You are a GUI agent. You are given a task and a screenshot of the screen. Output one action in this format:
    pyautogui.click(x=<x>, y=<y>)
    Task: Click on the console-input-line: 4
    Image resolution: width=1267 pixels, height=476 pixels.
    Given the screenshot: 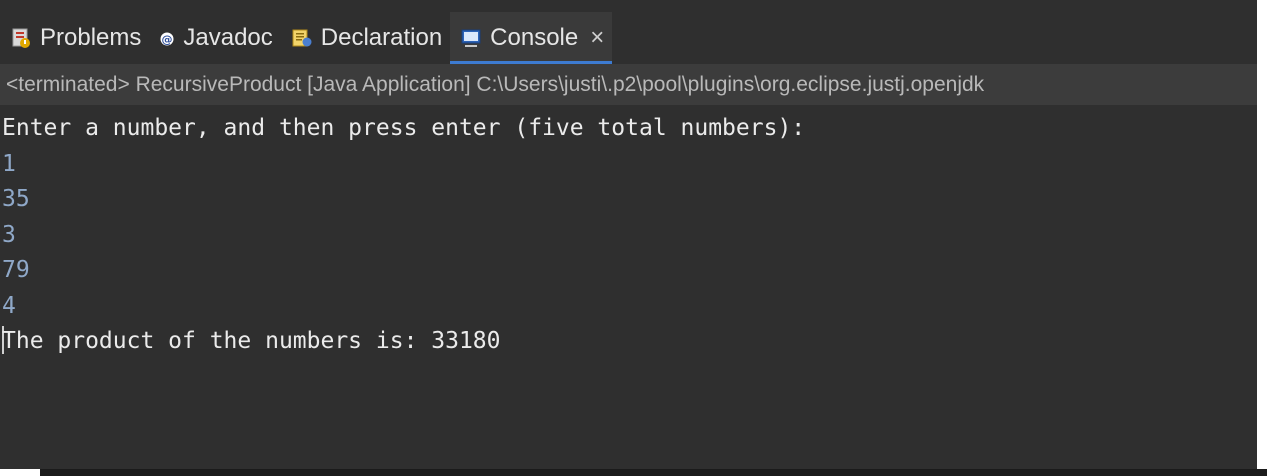 What is the action you would take?
    pyautogui.click(x=9, y=305)
    